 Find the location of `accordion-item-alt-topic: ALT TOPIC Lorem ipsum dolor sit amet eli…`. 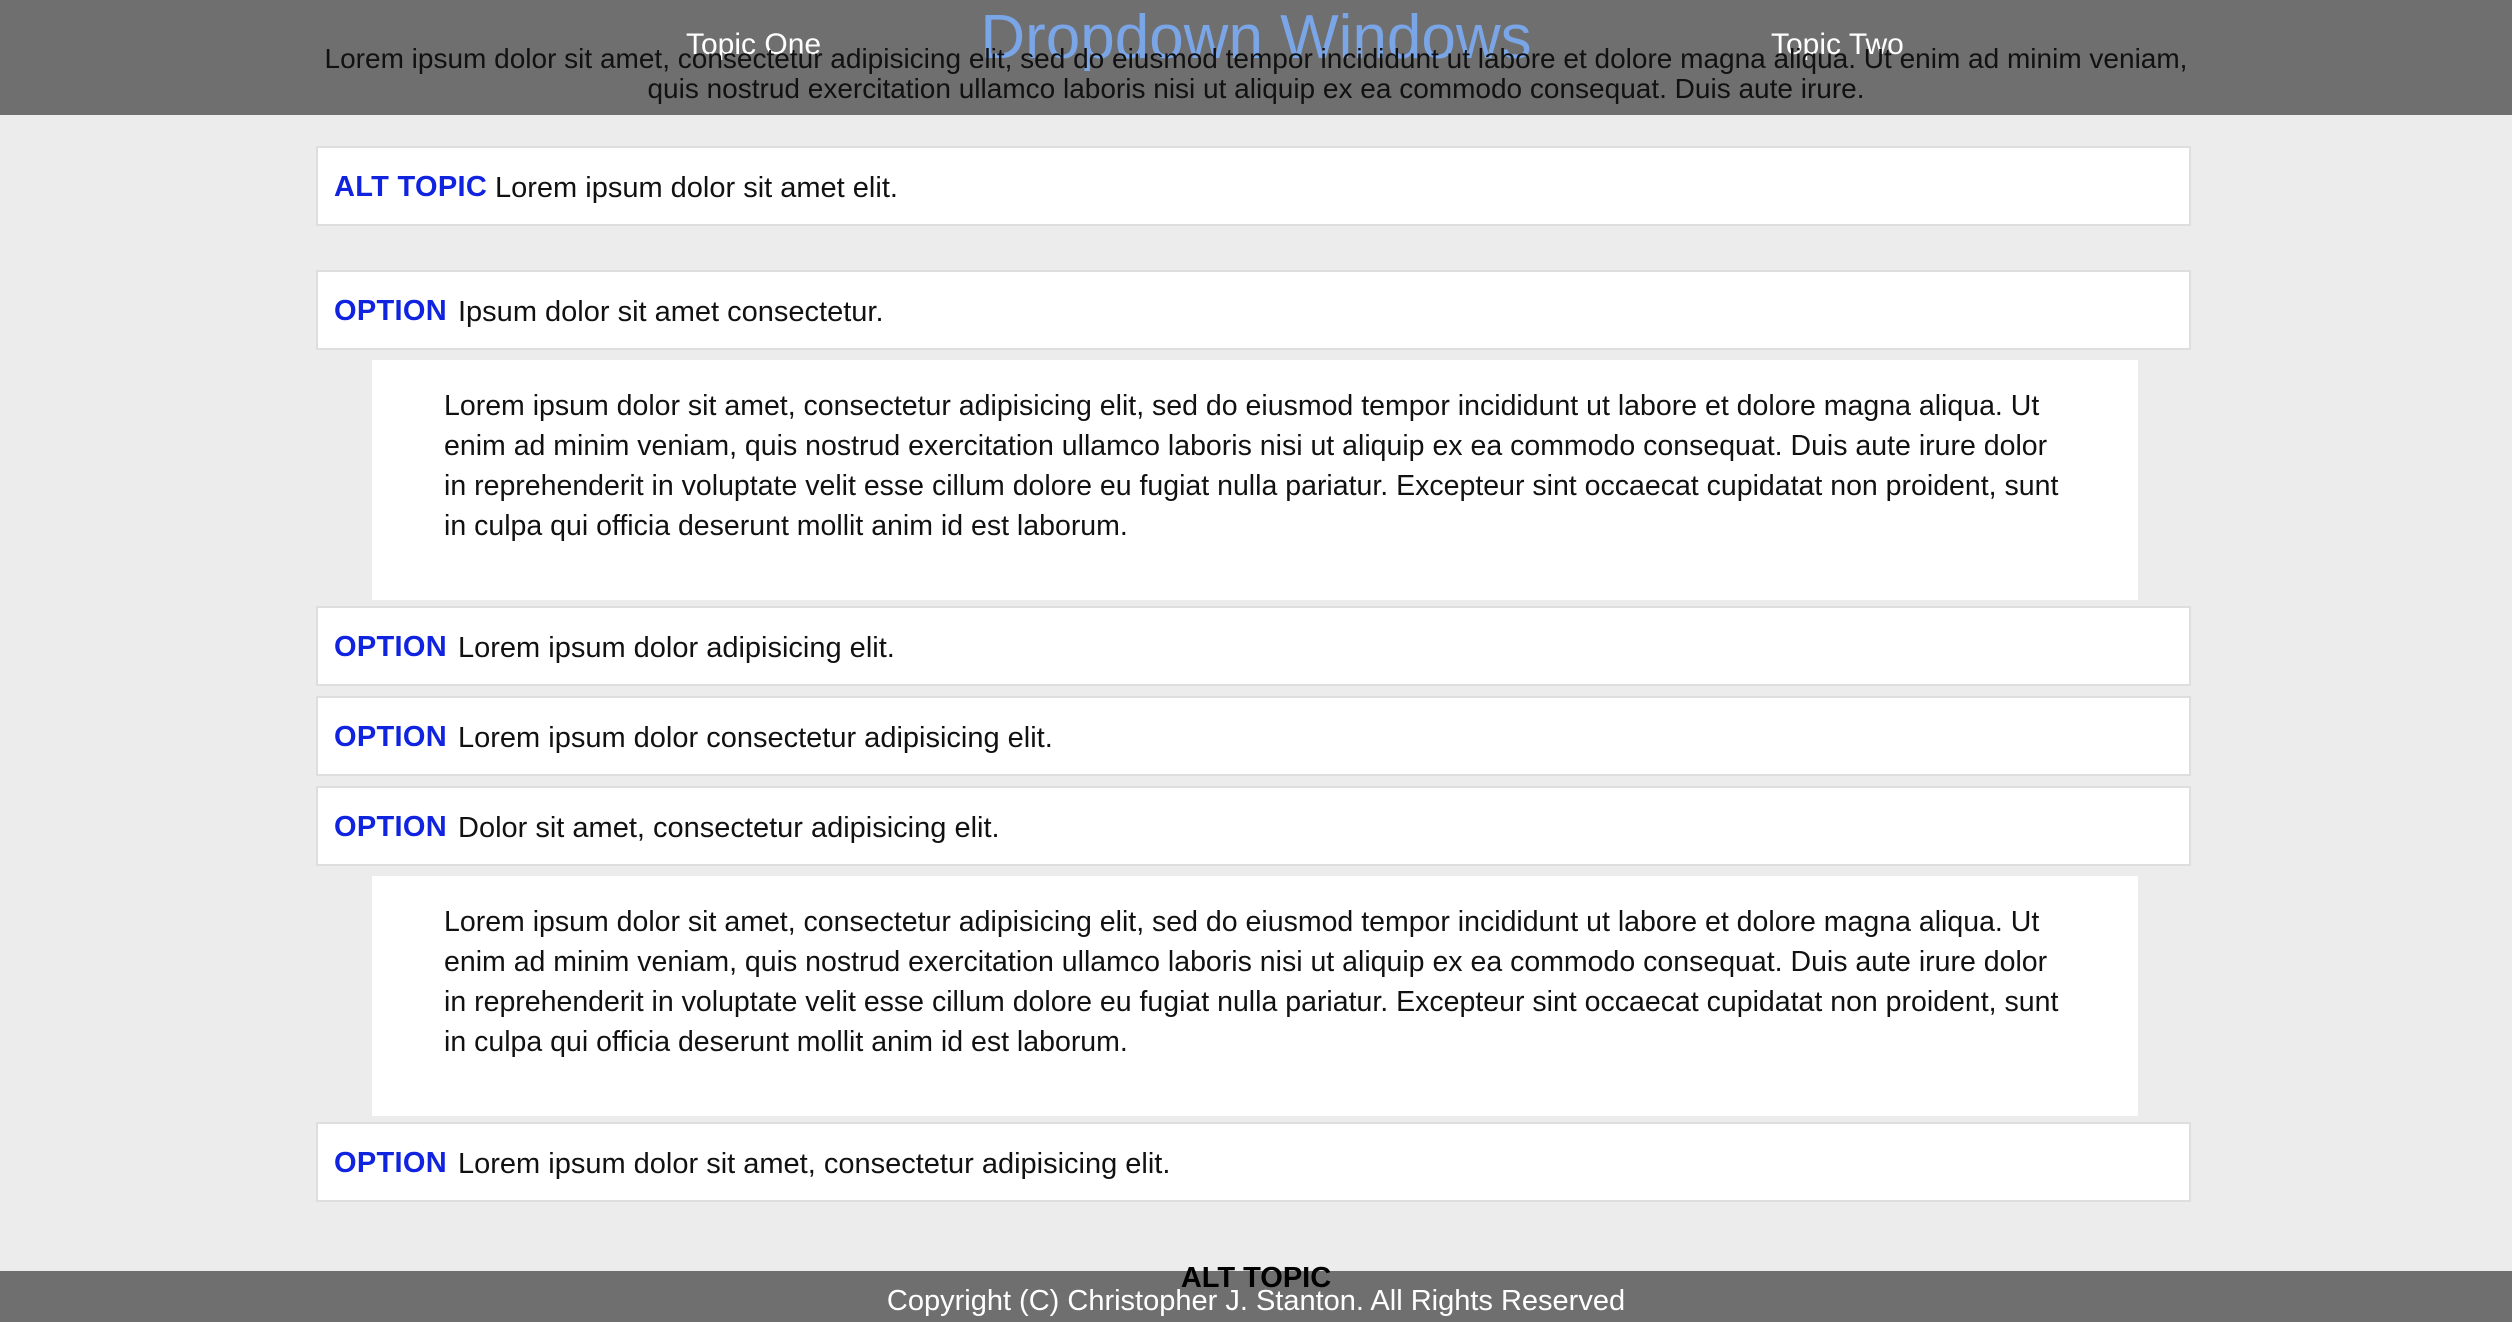

accordion-item-alt-topic: ALT TOPIC Lorem ipsum dolor sit amet eli… is located at coordinates (1253, 186).